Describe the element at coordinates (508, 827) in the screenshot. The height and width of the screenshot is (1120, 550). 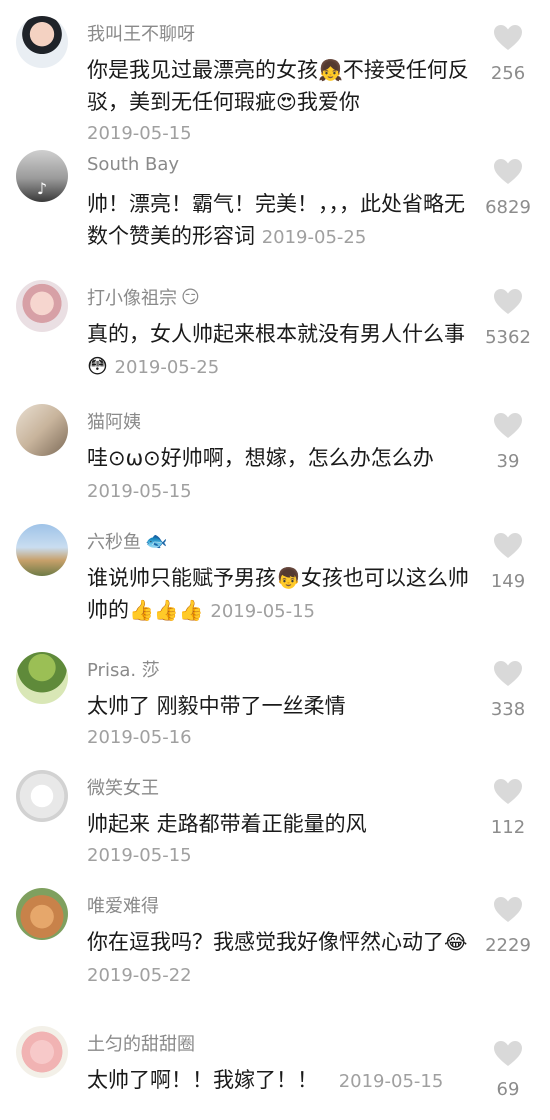
I see `like-count: 112` at that location.